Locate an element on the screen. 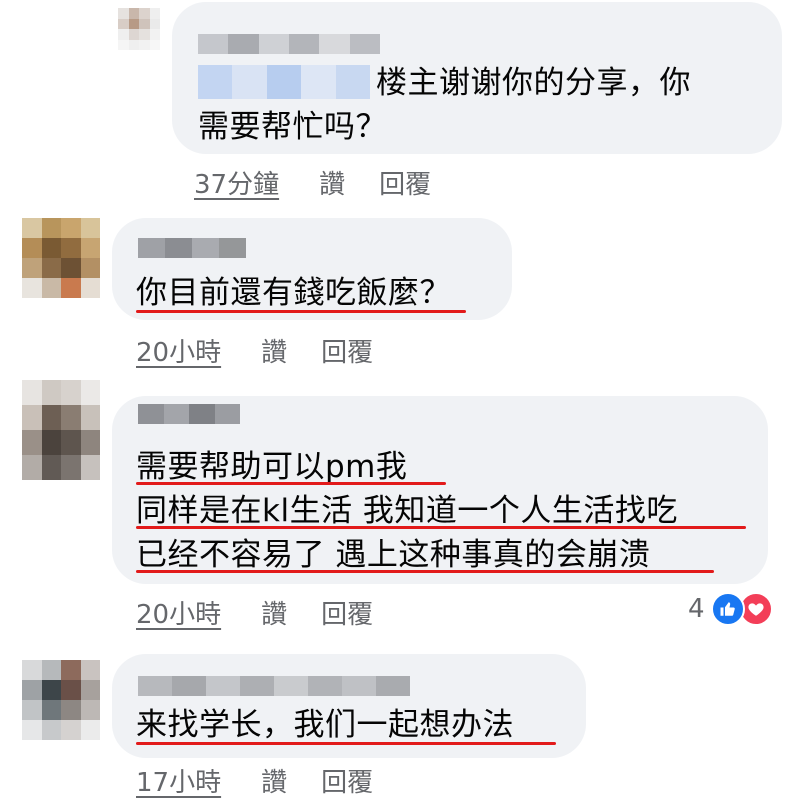 The width and height of the screenshot is (800, 805). timestamp-link: 17小時 is located at coordinates (178, 780).